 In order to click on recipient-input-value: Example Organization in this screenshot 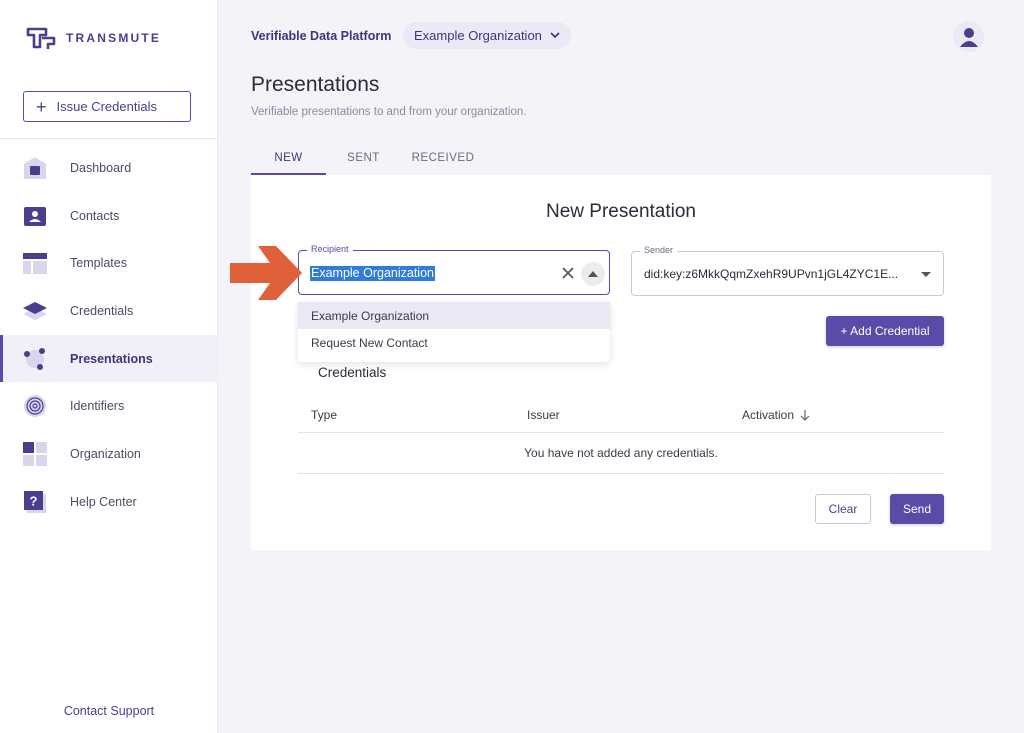, I will do `click(372, 273)`.